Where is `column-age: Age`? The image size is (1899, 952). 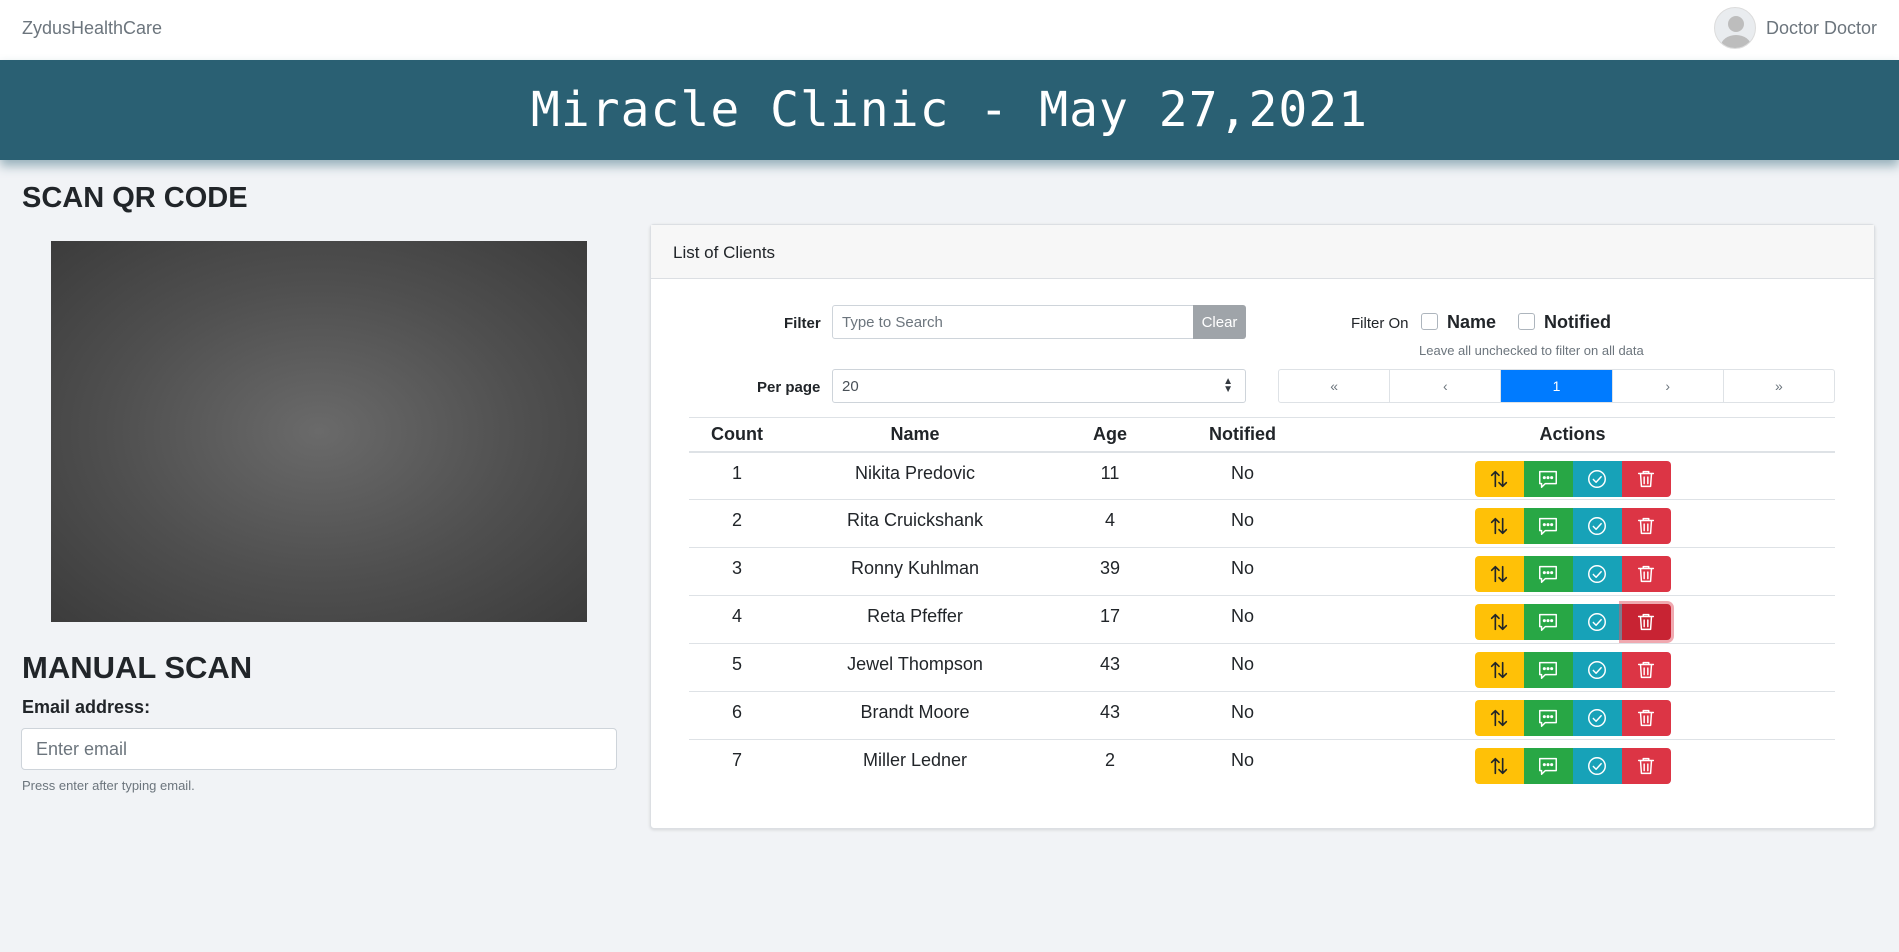
column-age: Age is located at coordinates (1110, 435).